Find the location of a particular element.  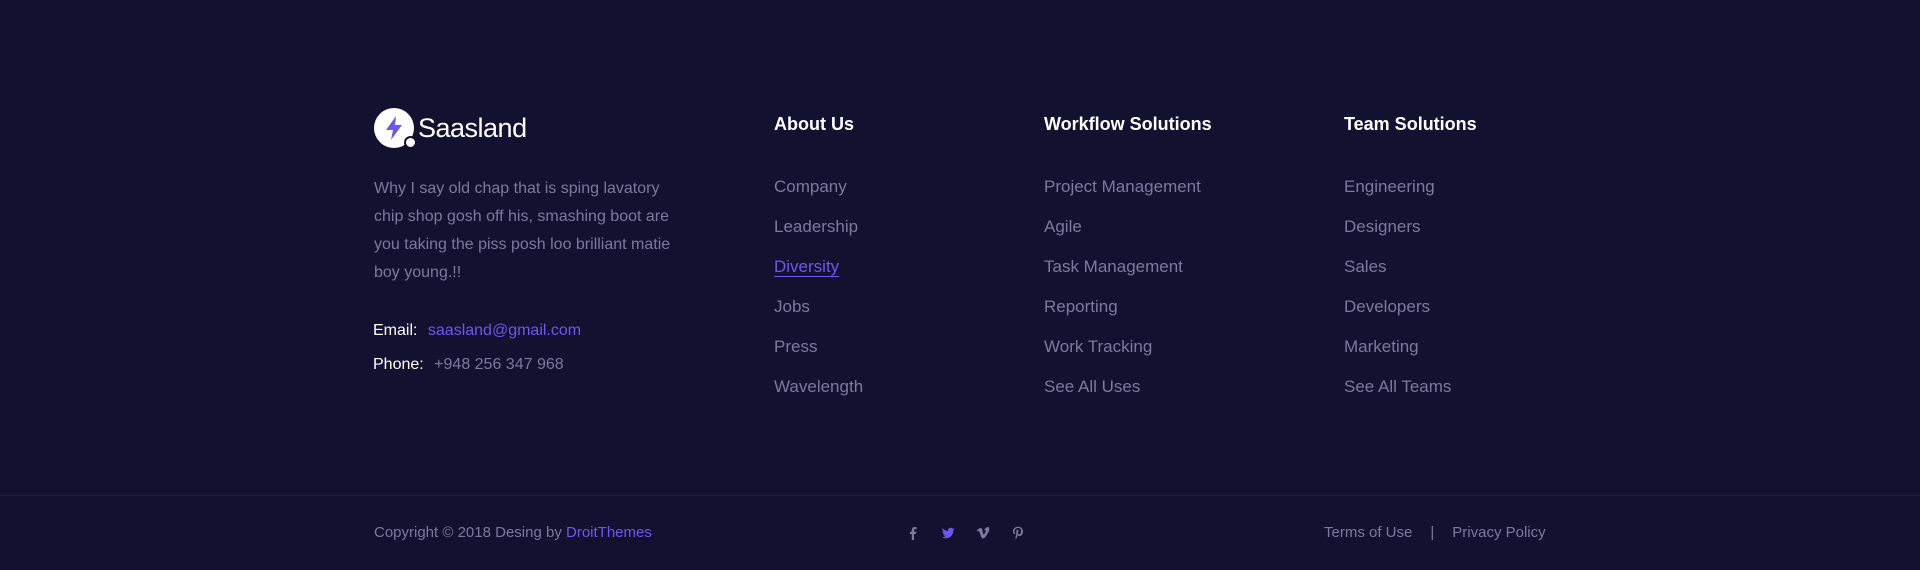

contact-phone: Phone: +948 256 347 968 is located at coordinates (468, 365).